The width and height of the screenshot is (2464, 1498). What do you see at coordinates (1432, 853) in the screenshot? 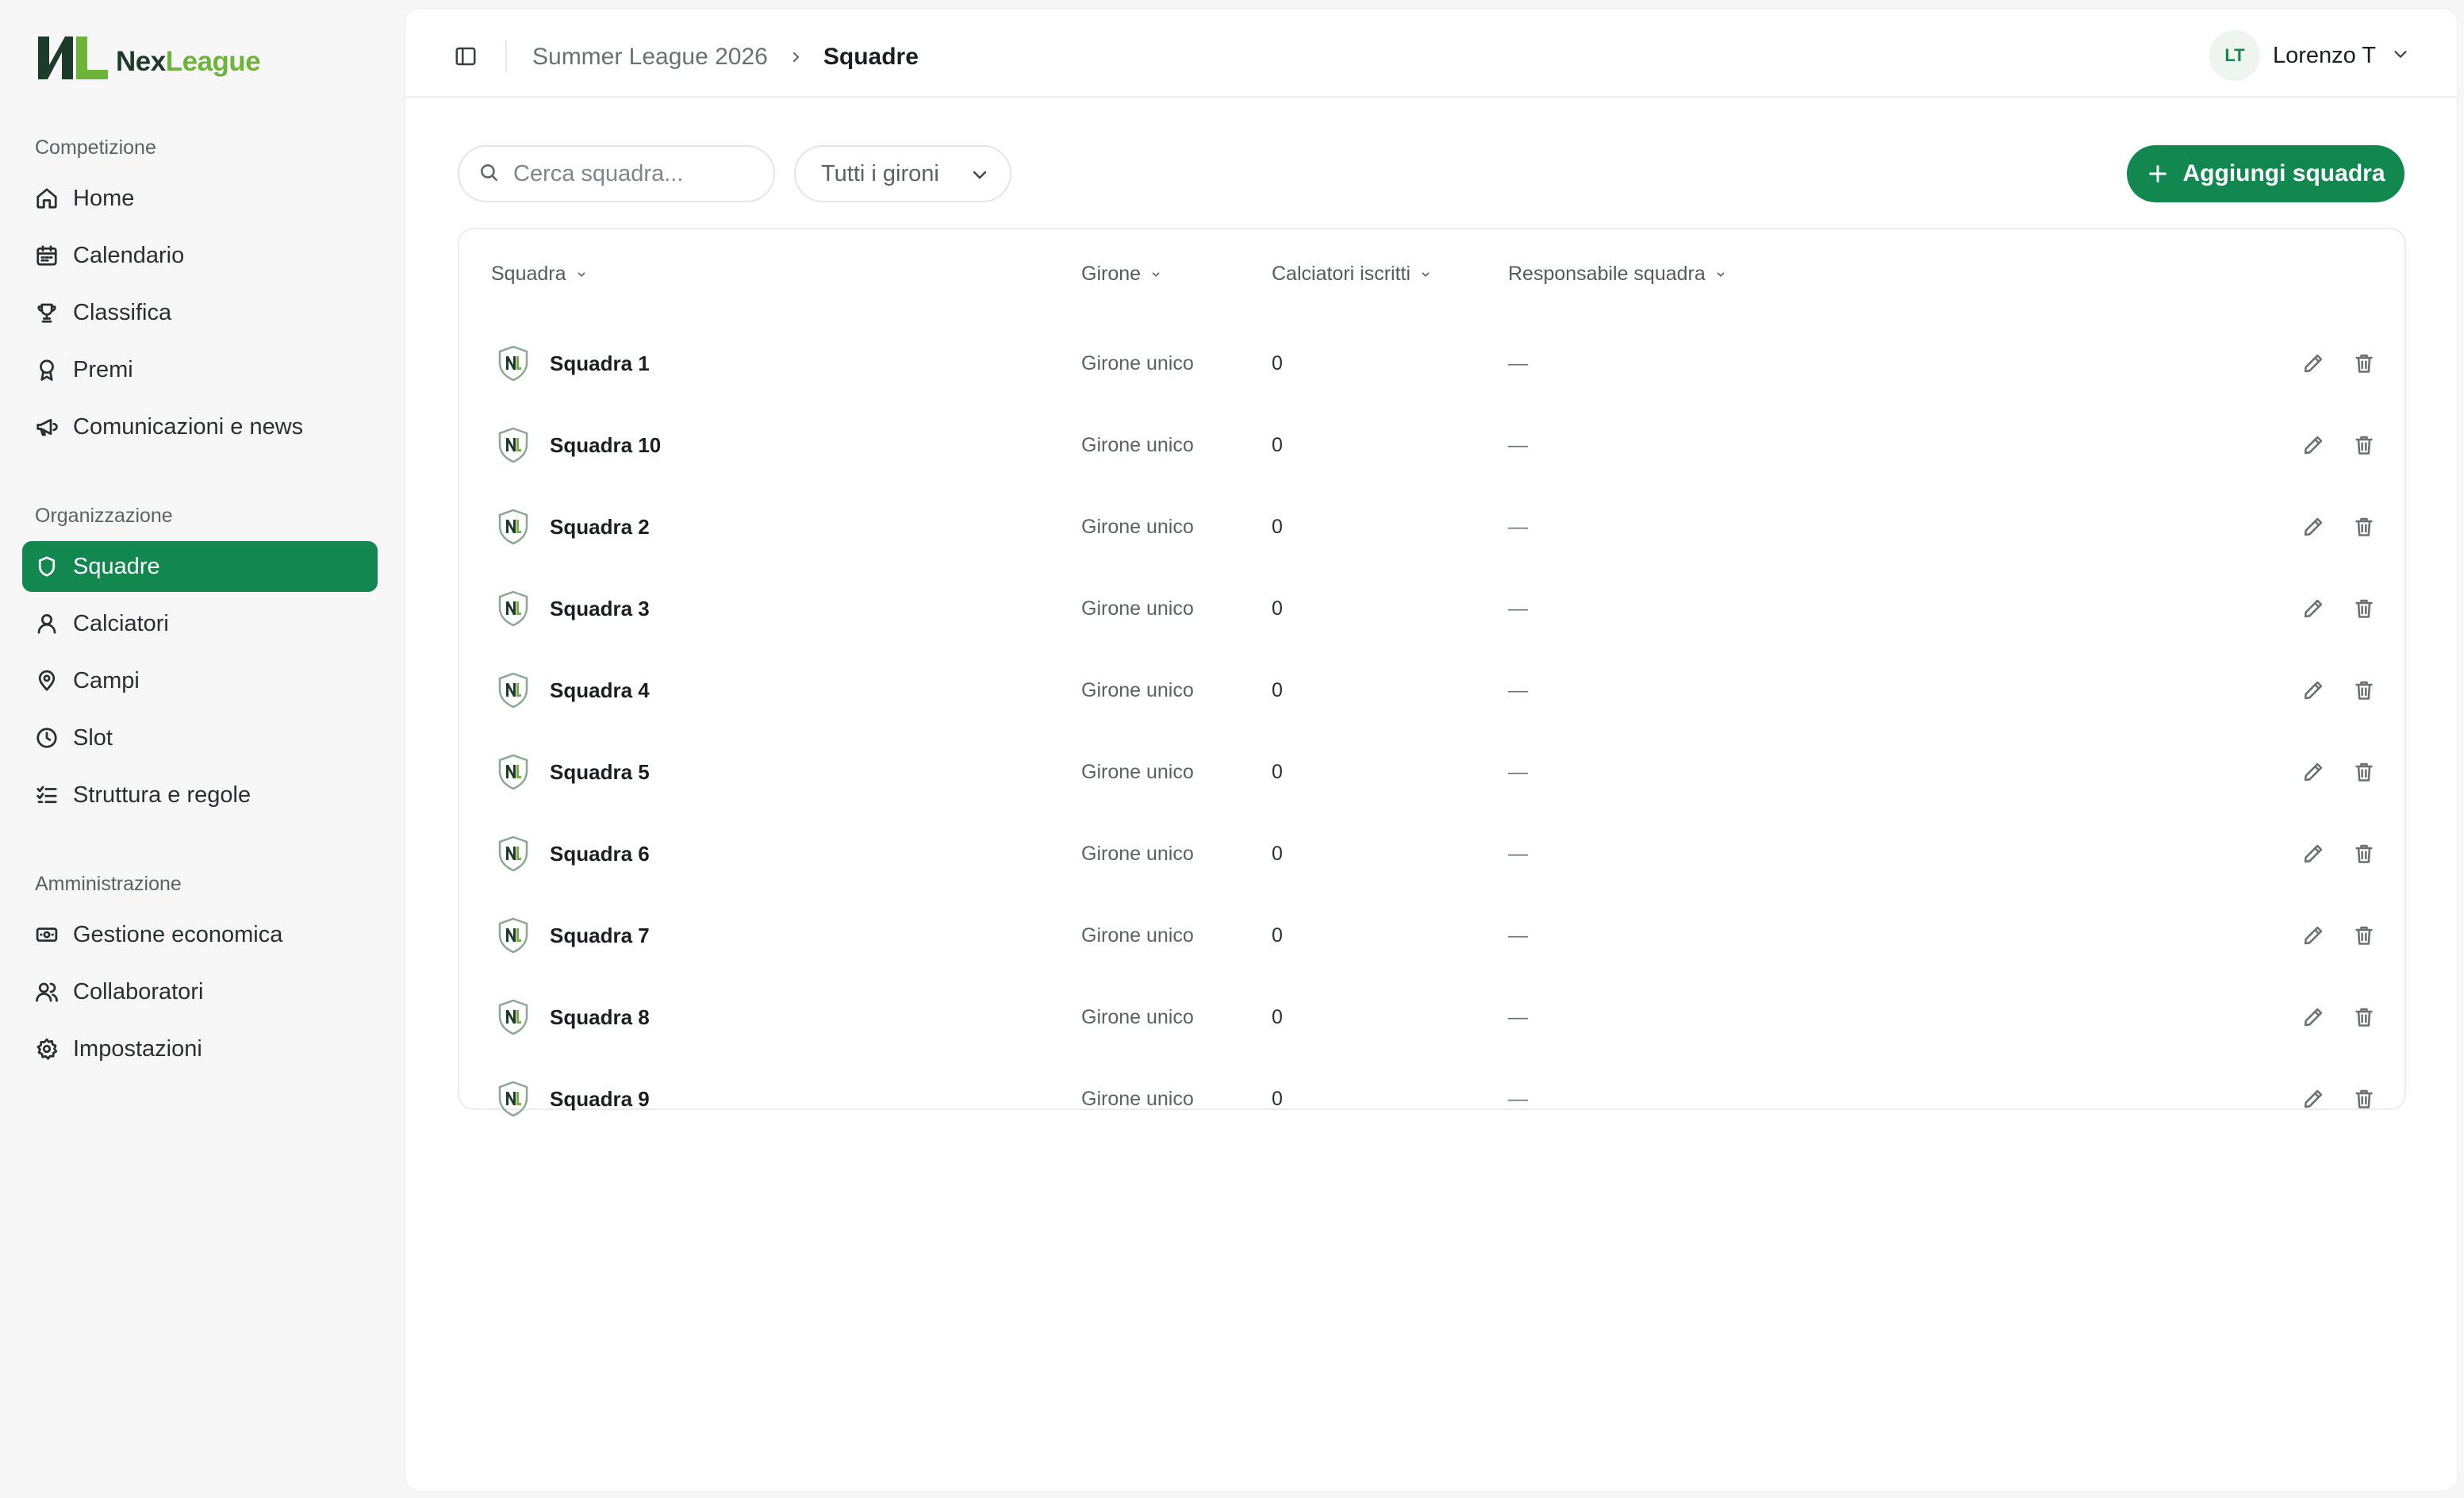
I see `table-row: Squadra 6 Girone unico 0 —` at bounding box center [1432, 853].